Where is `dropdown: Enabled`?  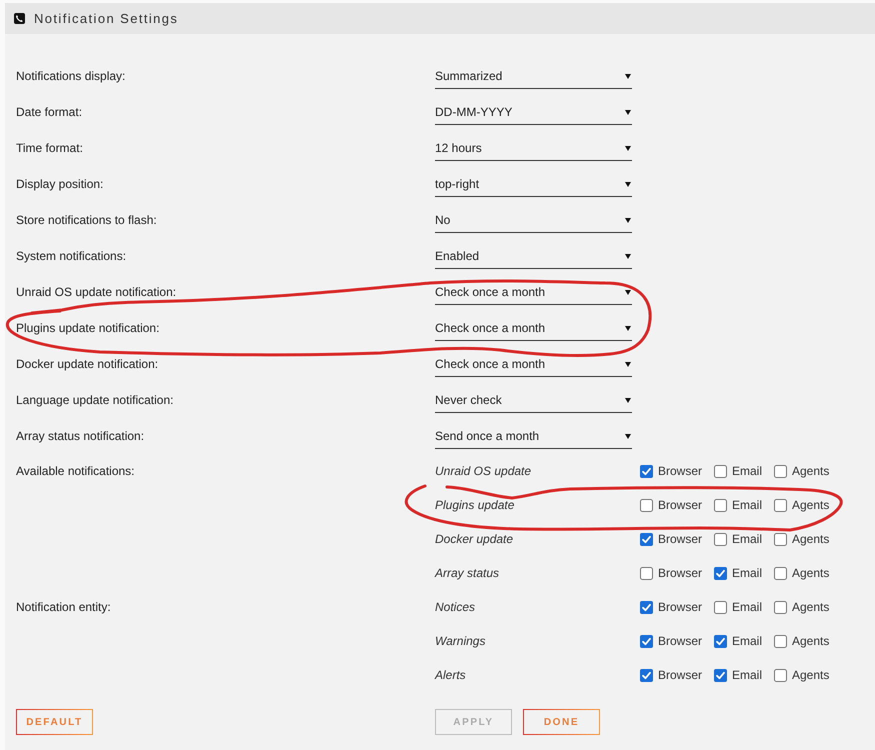 dropdown: Enabled is located at coordinates (533, 256).